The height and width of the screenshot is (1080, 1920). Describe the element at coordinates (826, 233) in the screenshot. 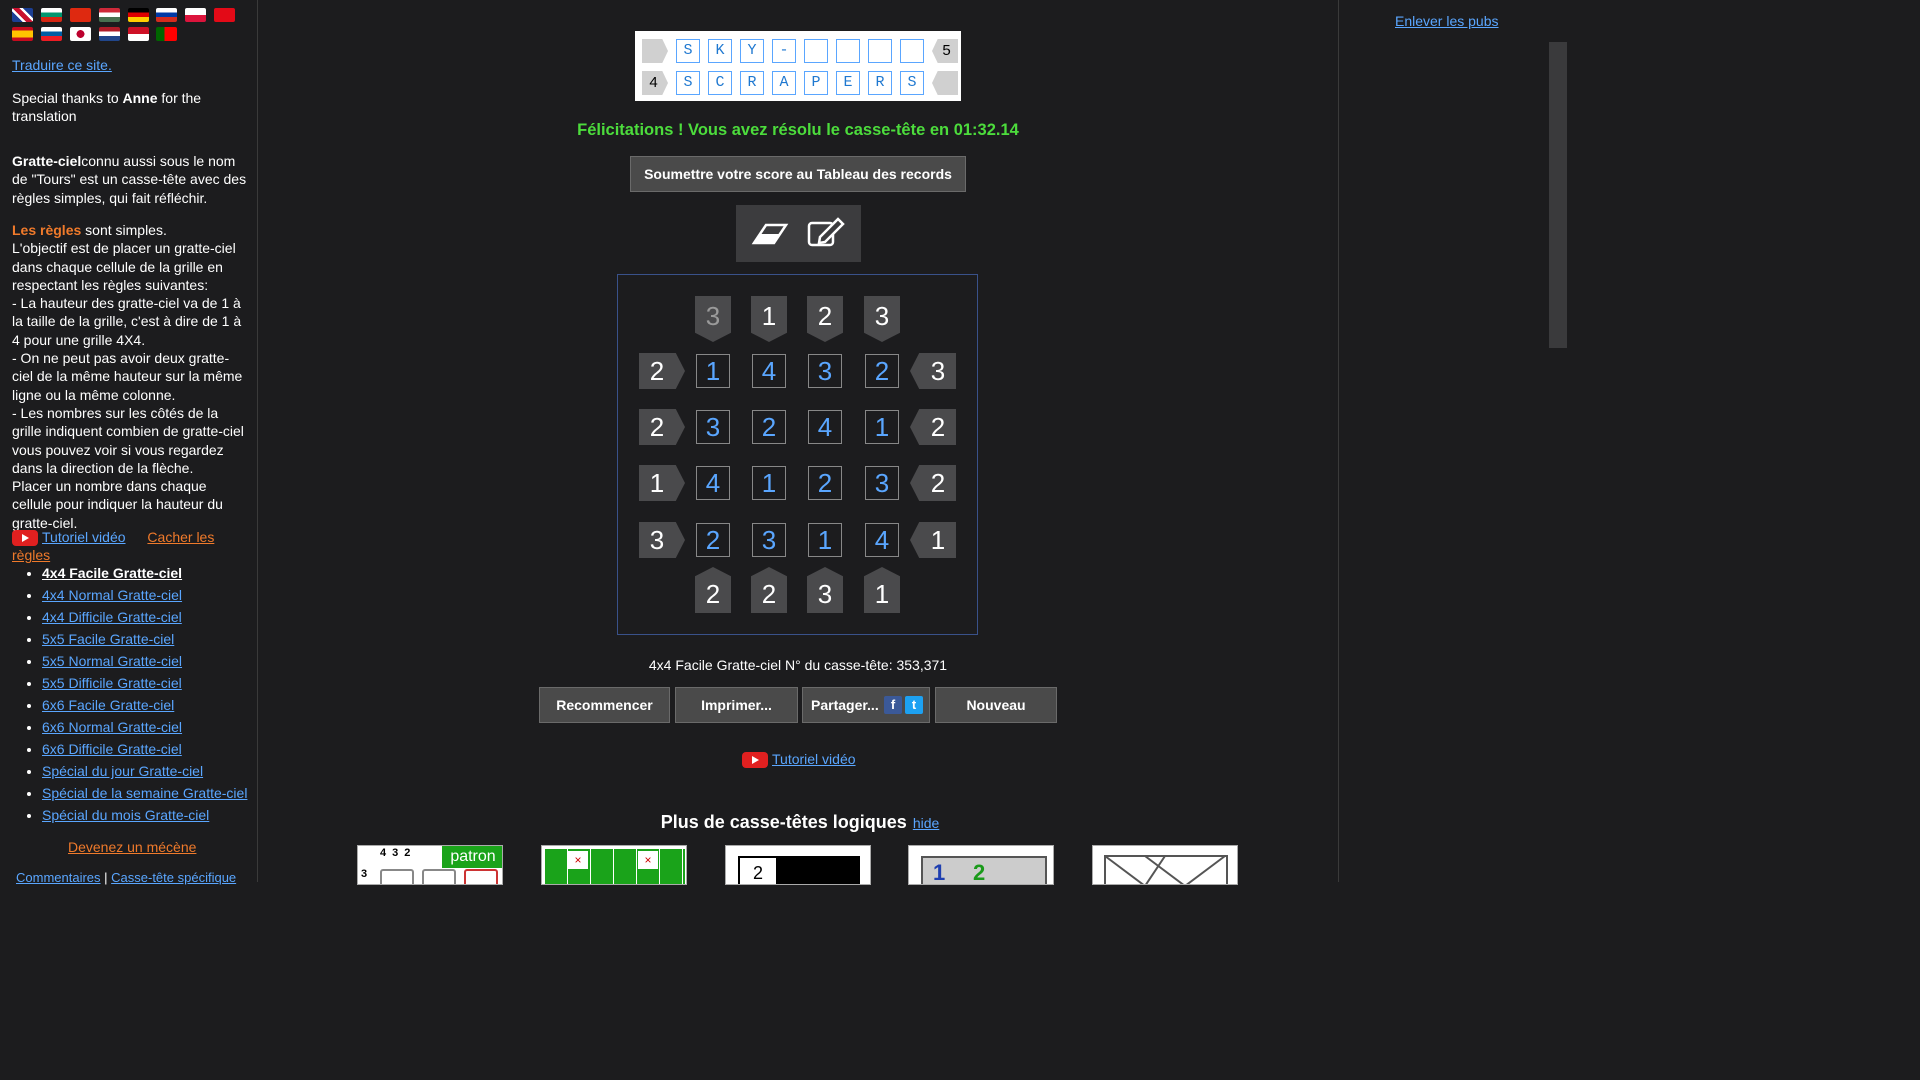

I see `pencil-icon` at that location.